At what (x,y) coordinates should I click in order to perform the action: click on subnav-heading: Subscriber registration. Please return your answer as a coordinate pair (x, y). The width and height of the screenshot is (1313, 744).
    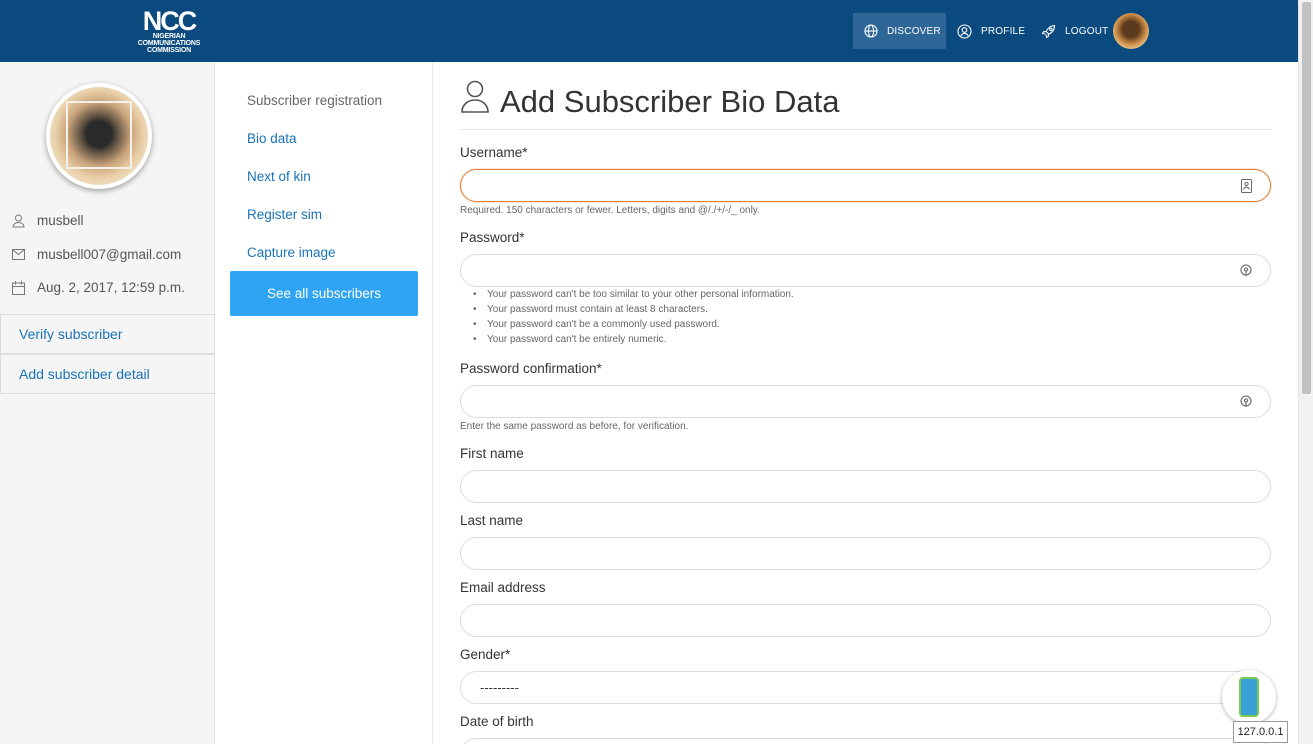
    Looking at the image, I should click on (315, 100).